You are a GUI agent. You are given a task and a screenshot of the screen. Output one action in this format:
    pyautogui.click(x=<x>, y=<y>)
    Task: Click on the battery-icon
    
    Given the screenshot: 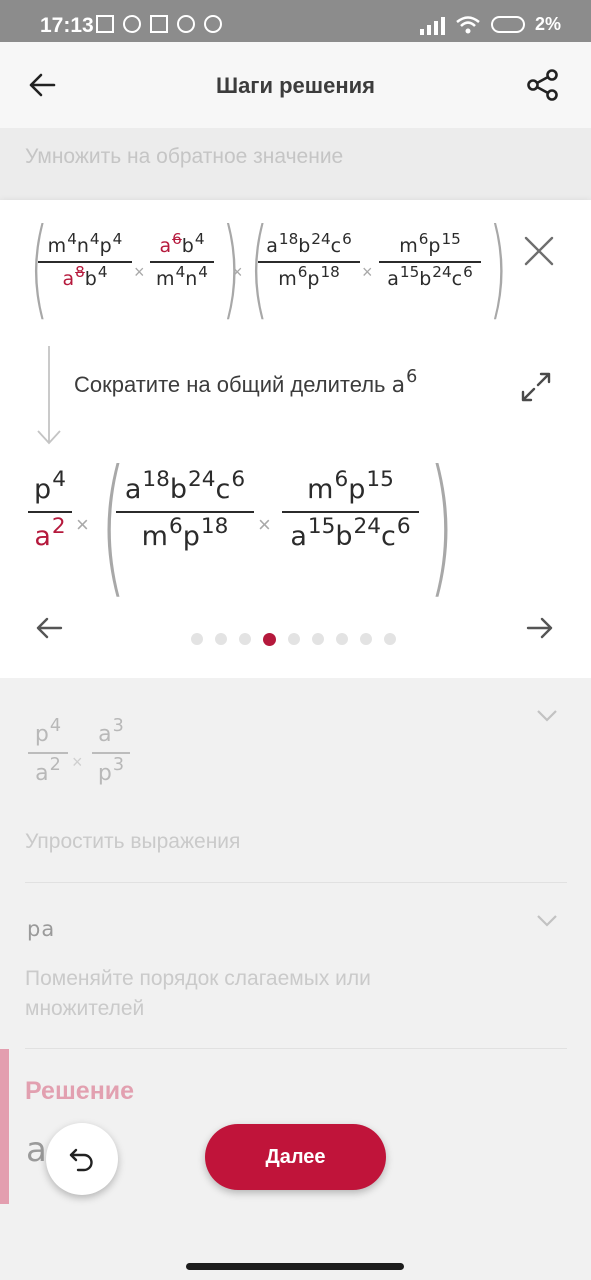 What is the action you would take?
    pyautogui.click(x=507, y=24)
    